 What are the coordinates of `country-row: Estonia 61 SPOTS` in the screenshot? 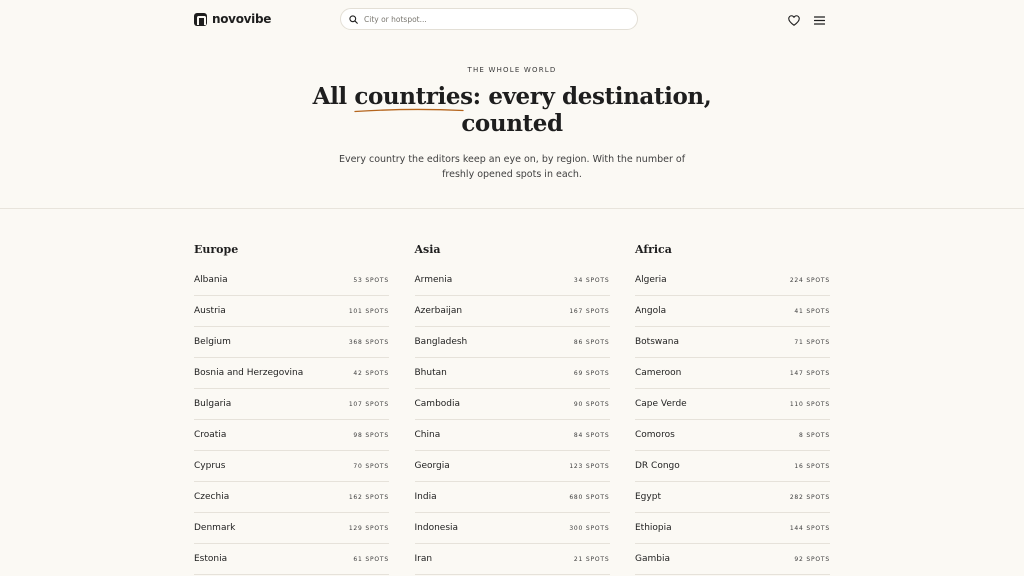 It's located at (291, 559).